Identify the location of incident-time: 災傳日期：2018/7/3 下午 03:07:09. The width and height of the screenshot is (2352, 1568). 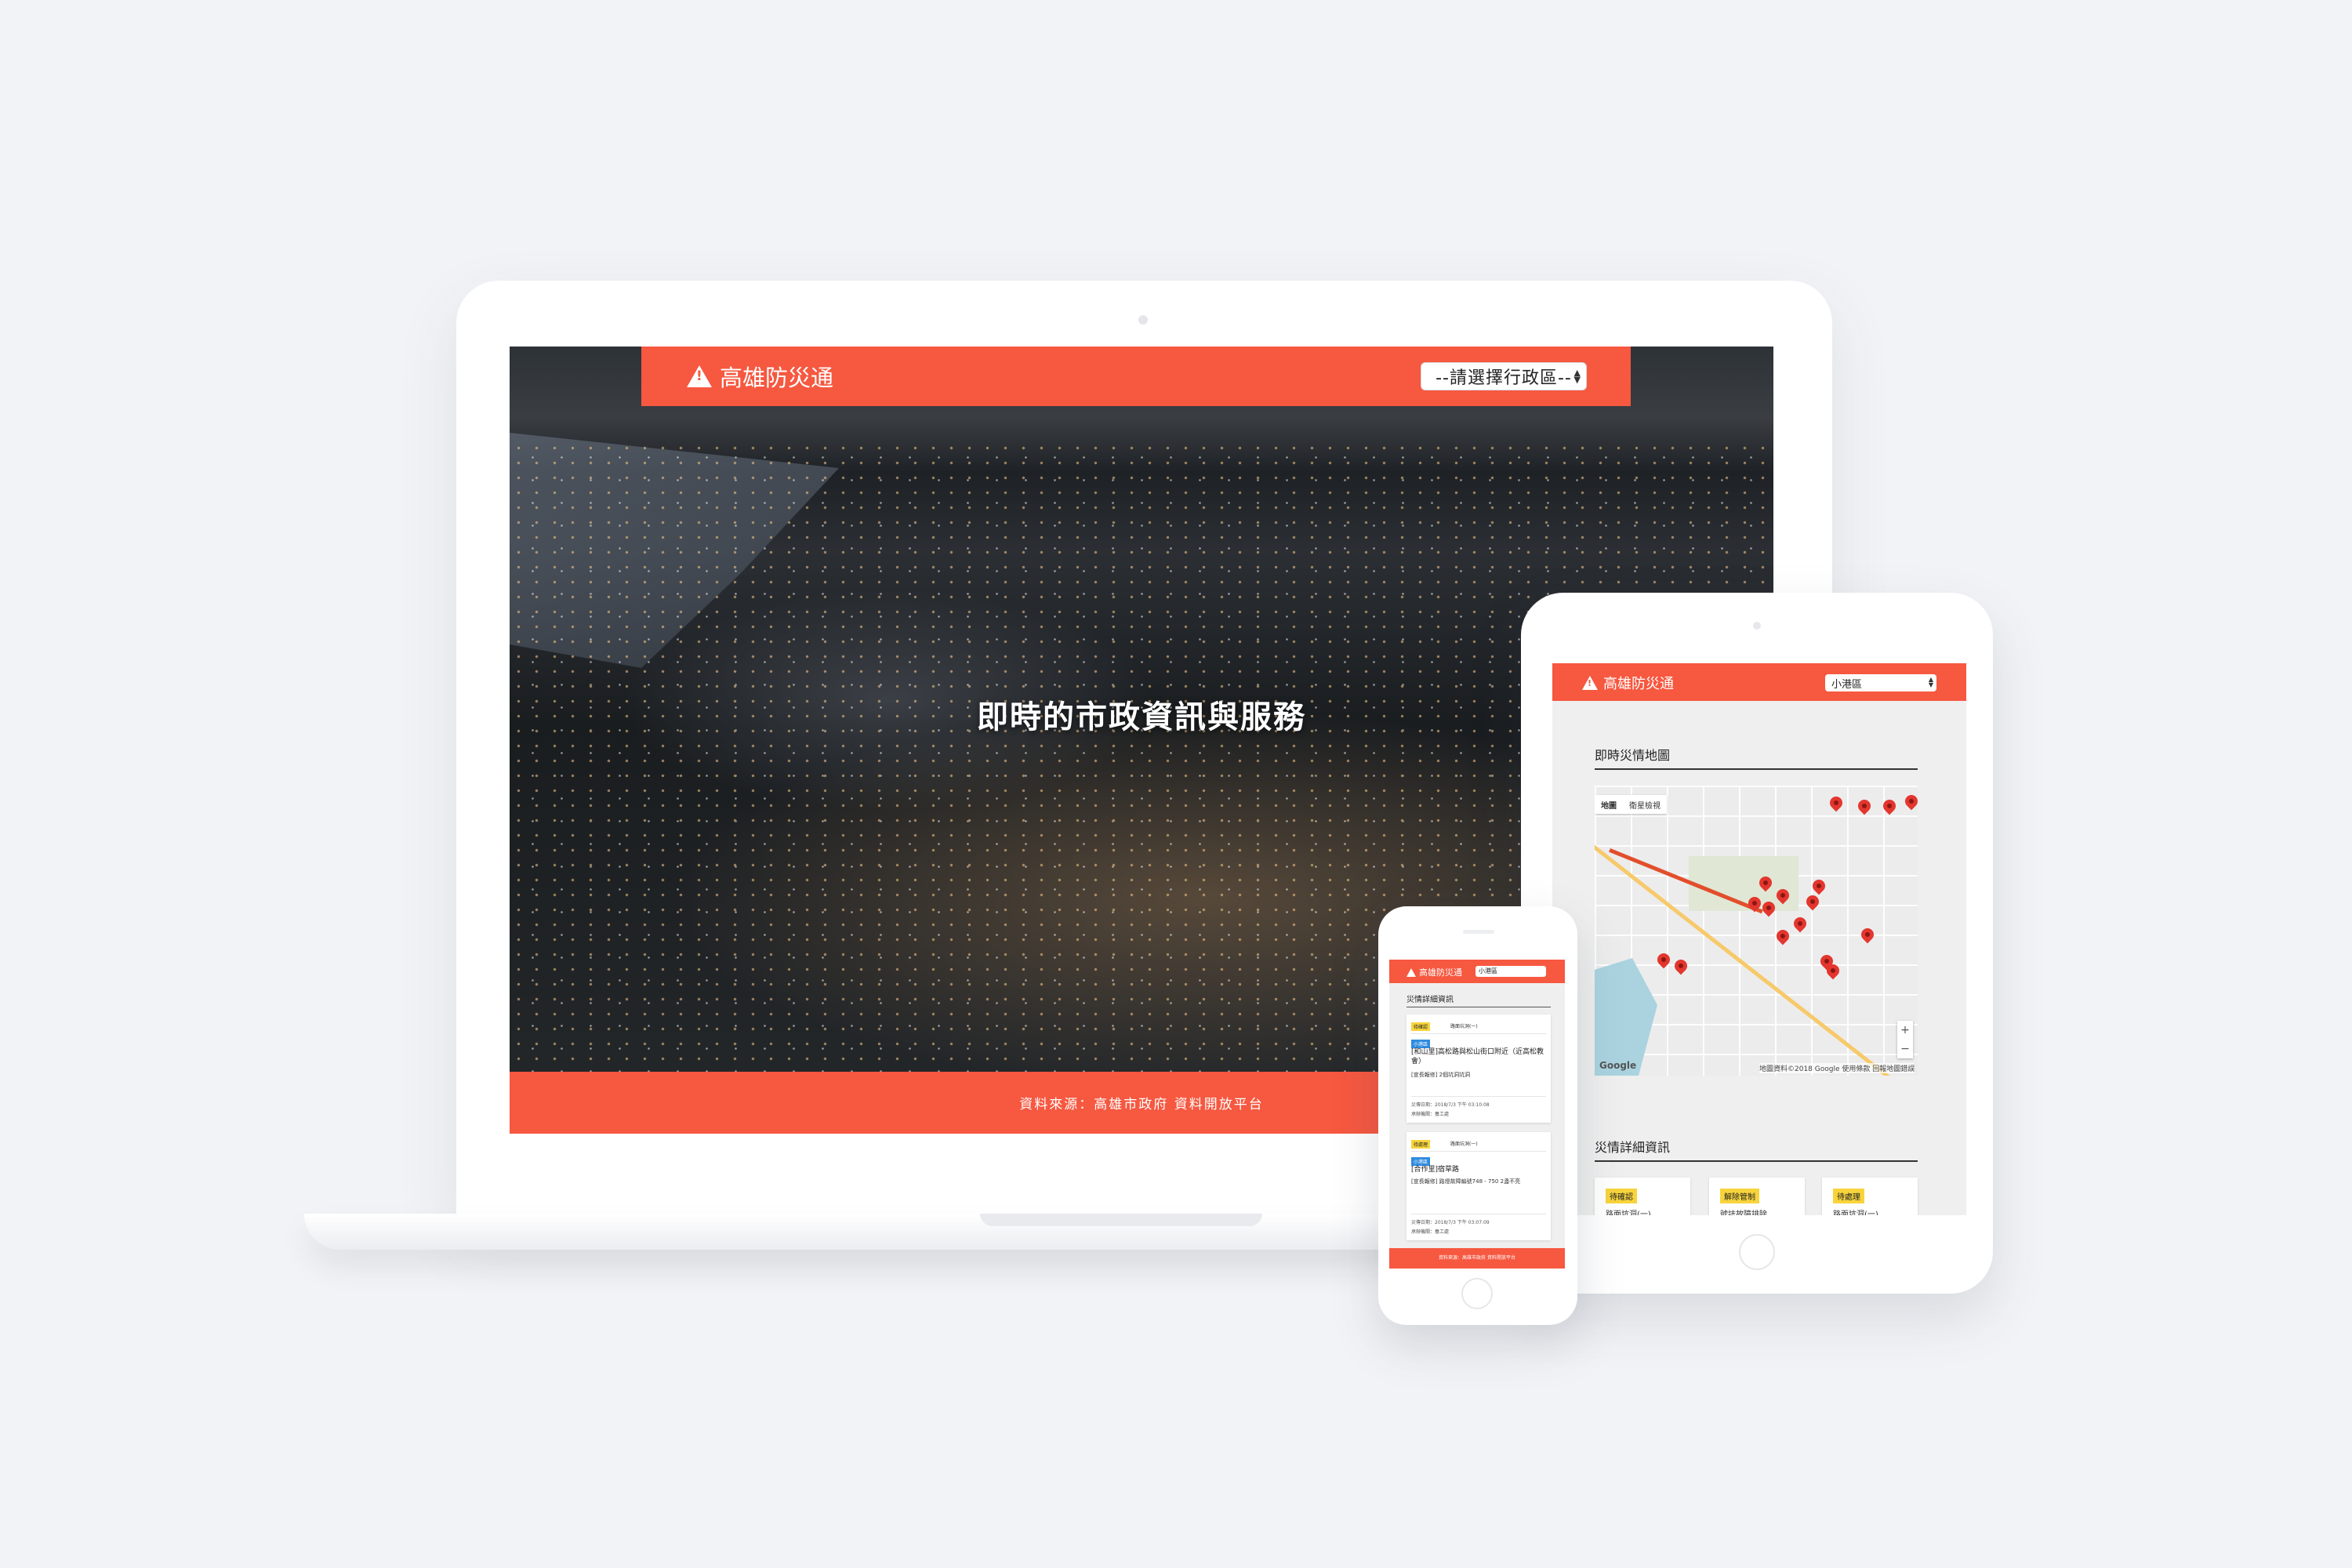
(1450, 1222).